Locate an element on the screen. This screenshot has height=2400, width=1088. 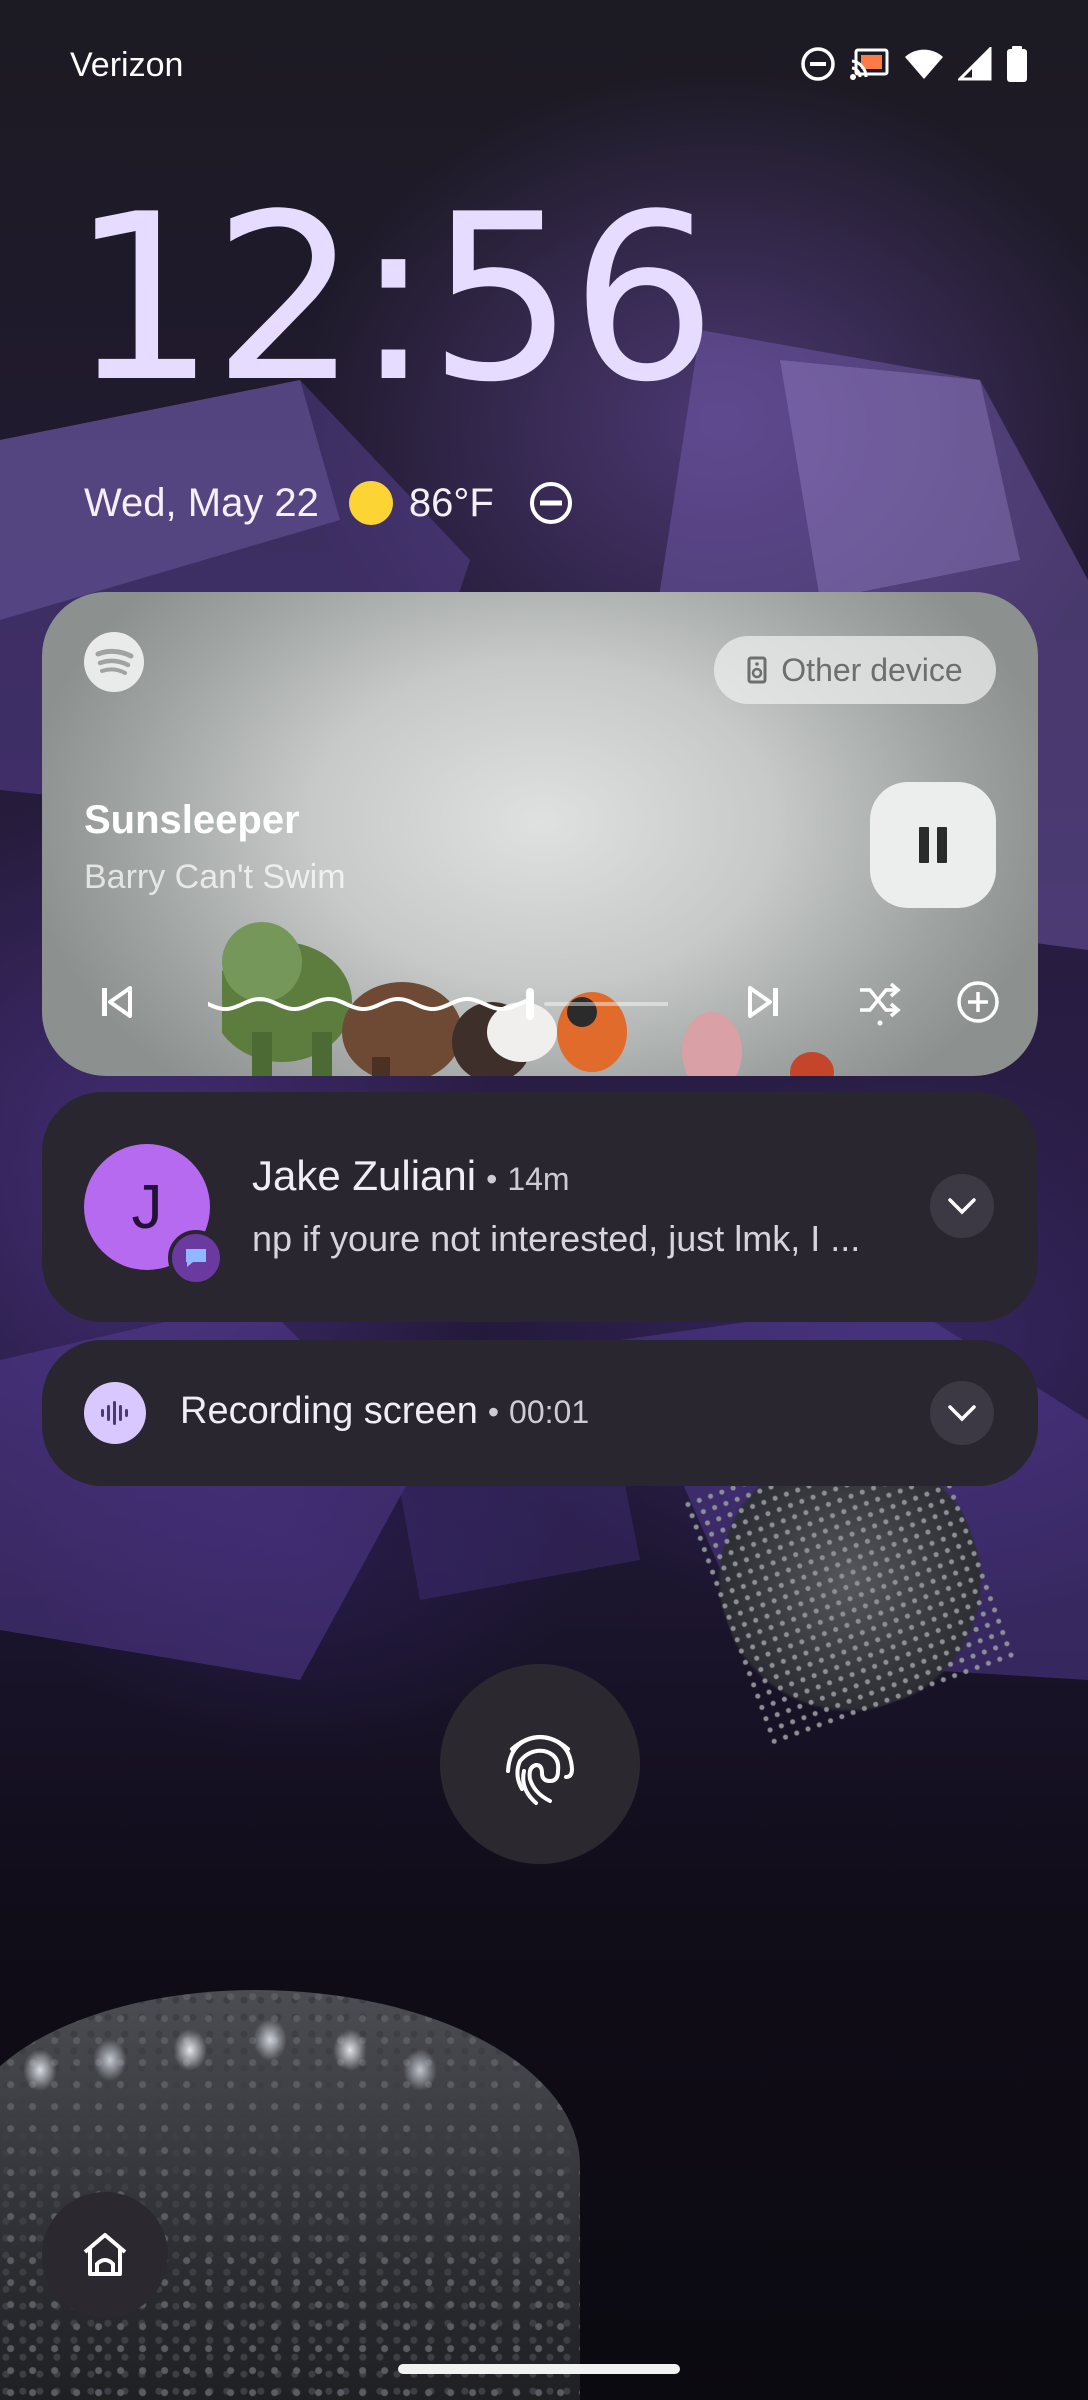
screen-record-icon is located at coordinates (115, 1413).